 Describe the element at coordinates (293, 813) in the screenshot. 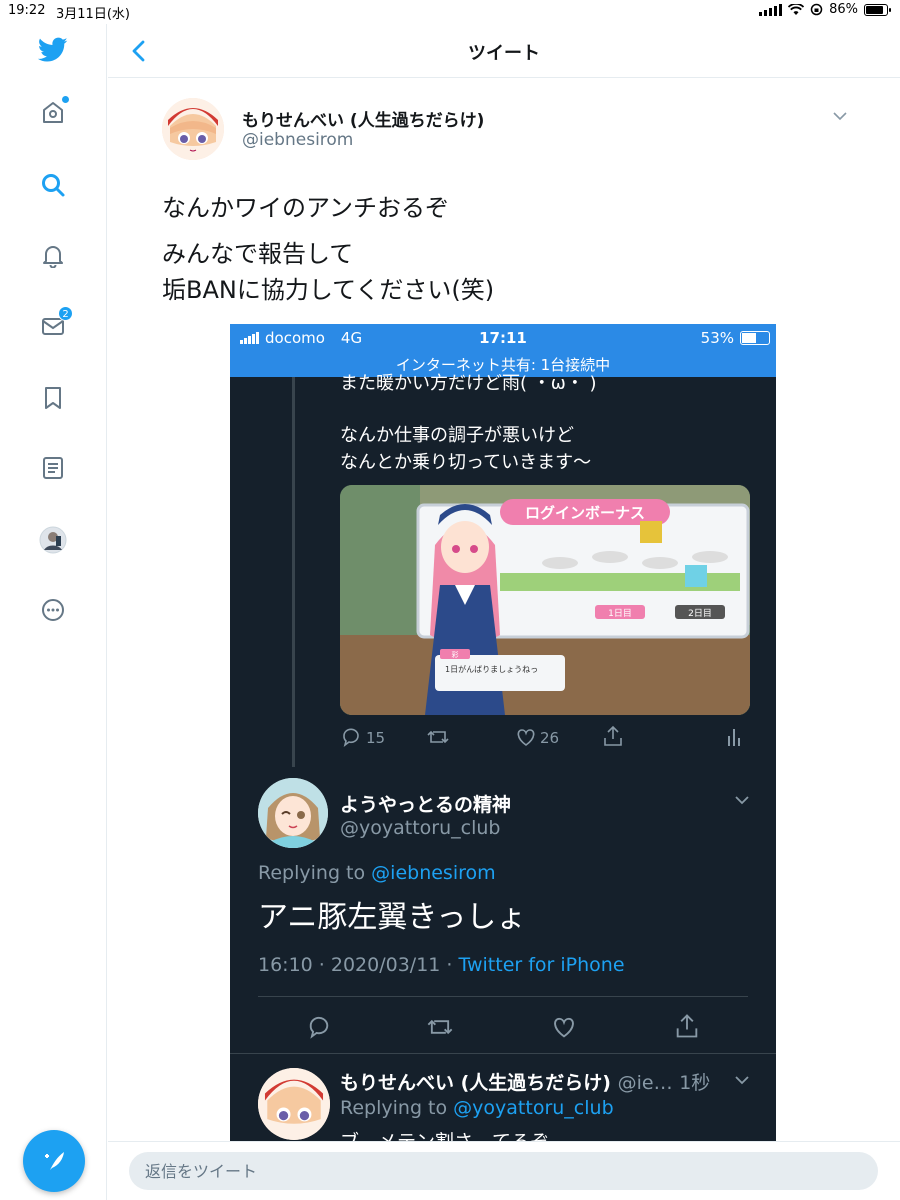

I see `replier-avatar` at that location.